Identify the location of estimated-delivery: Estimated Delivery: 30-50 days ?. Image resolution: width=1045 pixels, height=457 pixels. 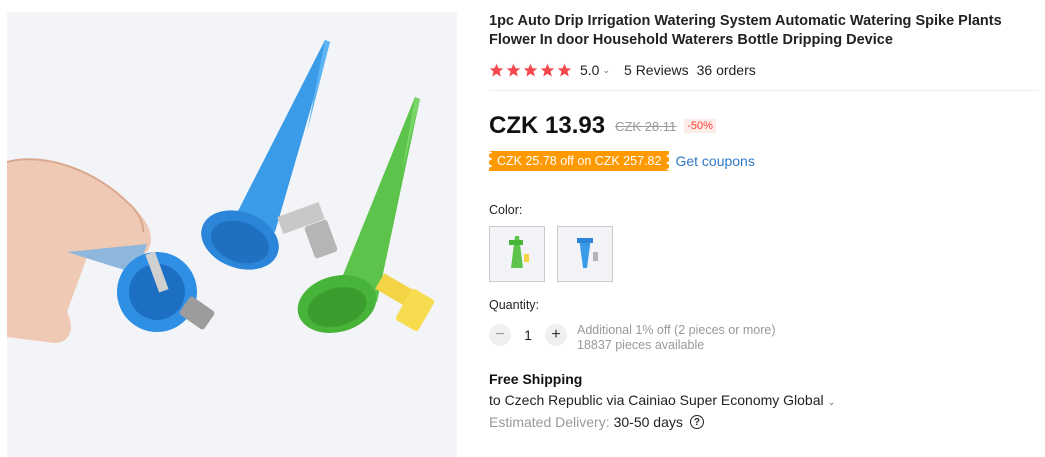
(764, 422).